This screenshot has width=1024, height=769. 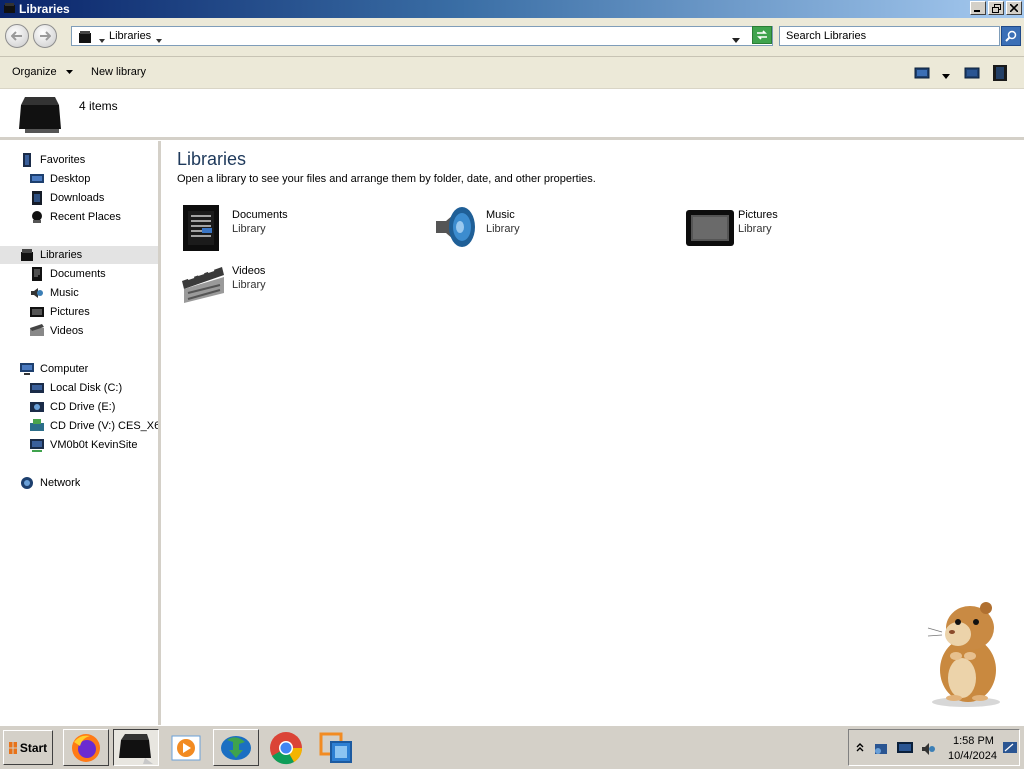 I want to click on nav-item-label: Pictures, so click(x=70, y=312).